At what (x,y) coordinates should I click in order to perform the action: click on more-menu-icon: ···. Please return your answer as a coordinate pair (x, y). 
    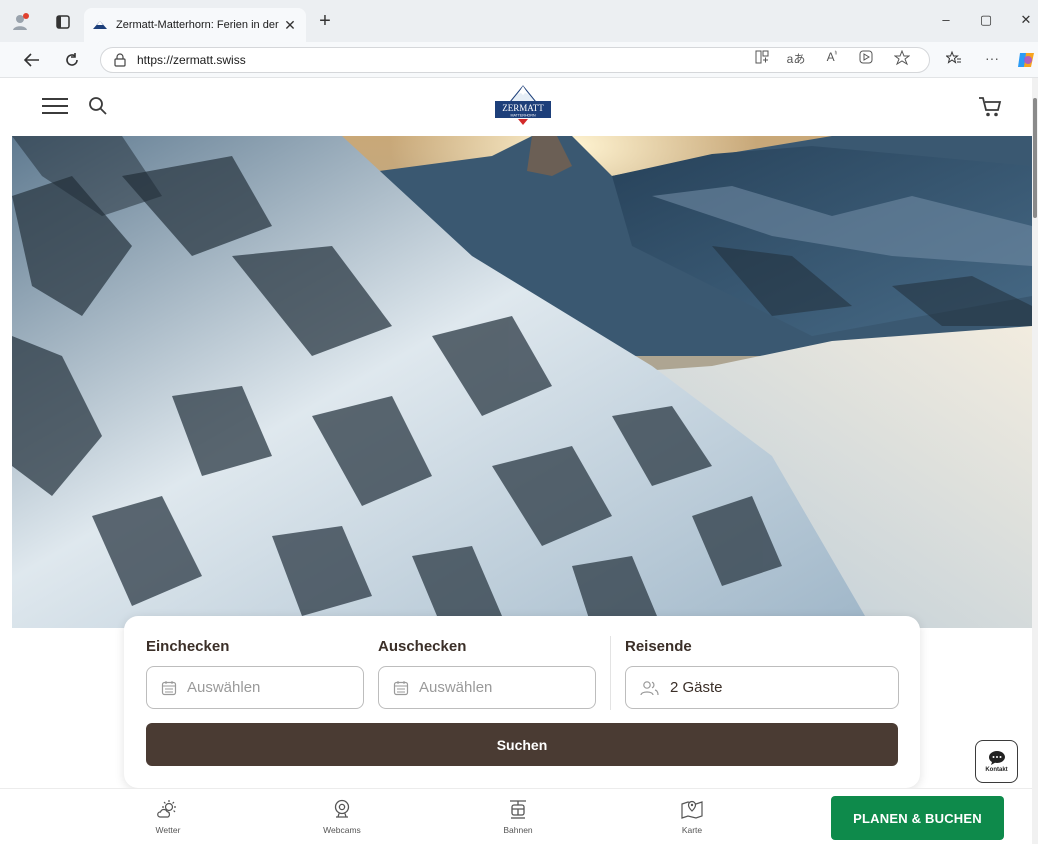
    Looking at the image, I should click on (992, 58).